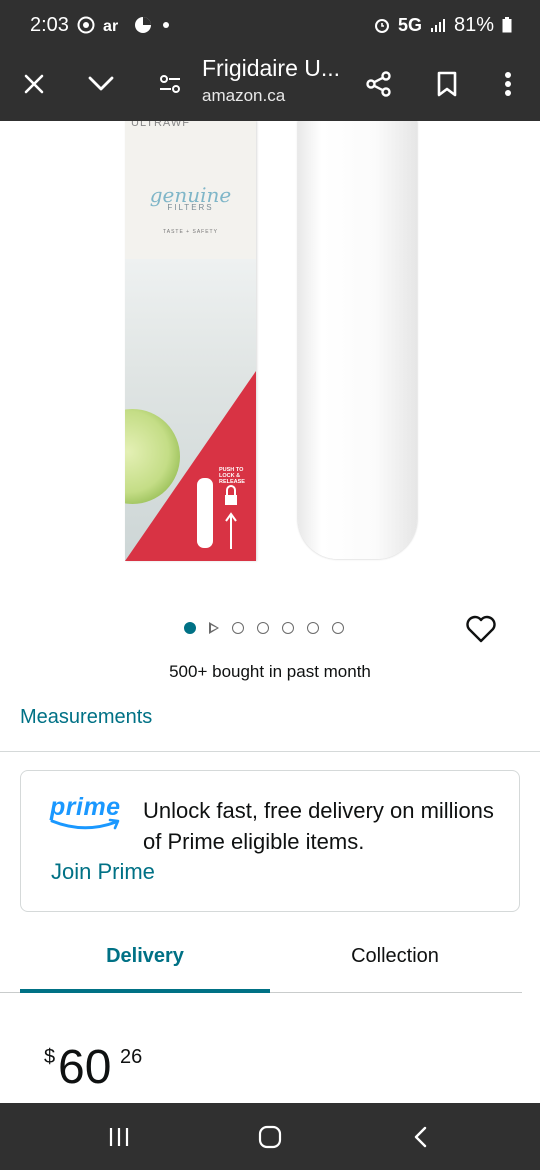 This screenshot has width=540, height=1170. Describe the element at coordinates (86, 717) in the screenshot. I see `measurements-link: Measurements` at that location.